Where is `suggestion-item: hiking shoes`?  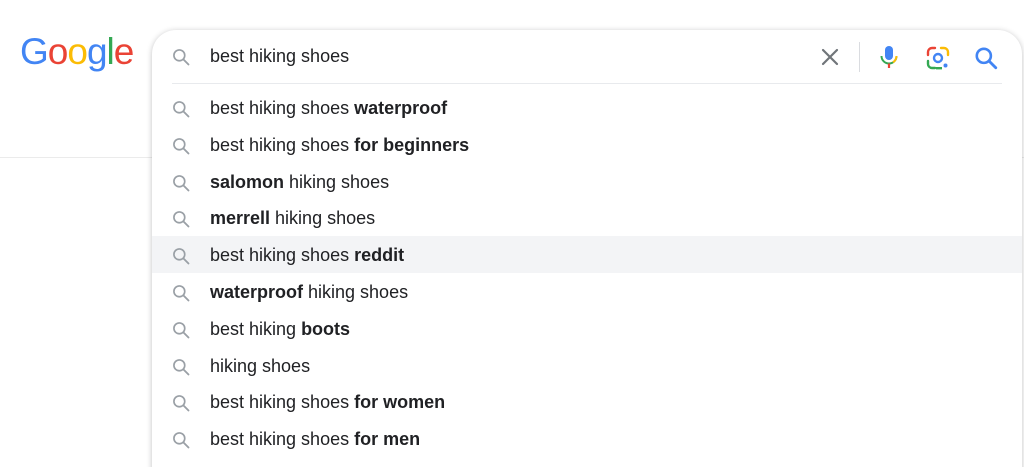 suggestion-item: hiking shoes is located at coordinates (587, 365).